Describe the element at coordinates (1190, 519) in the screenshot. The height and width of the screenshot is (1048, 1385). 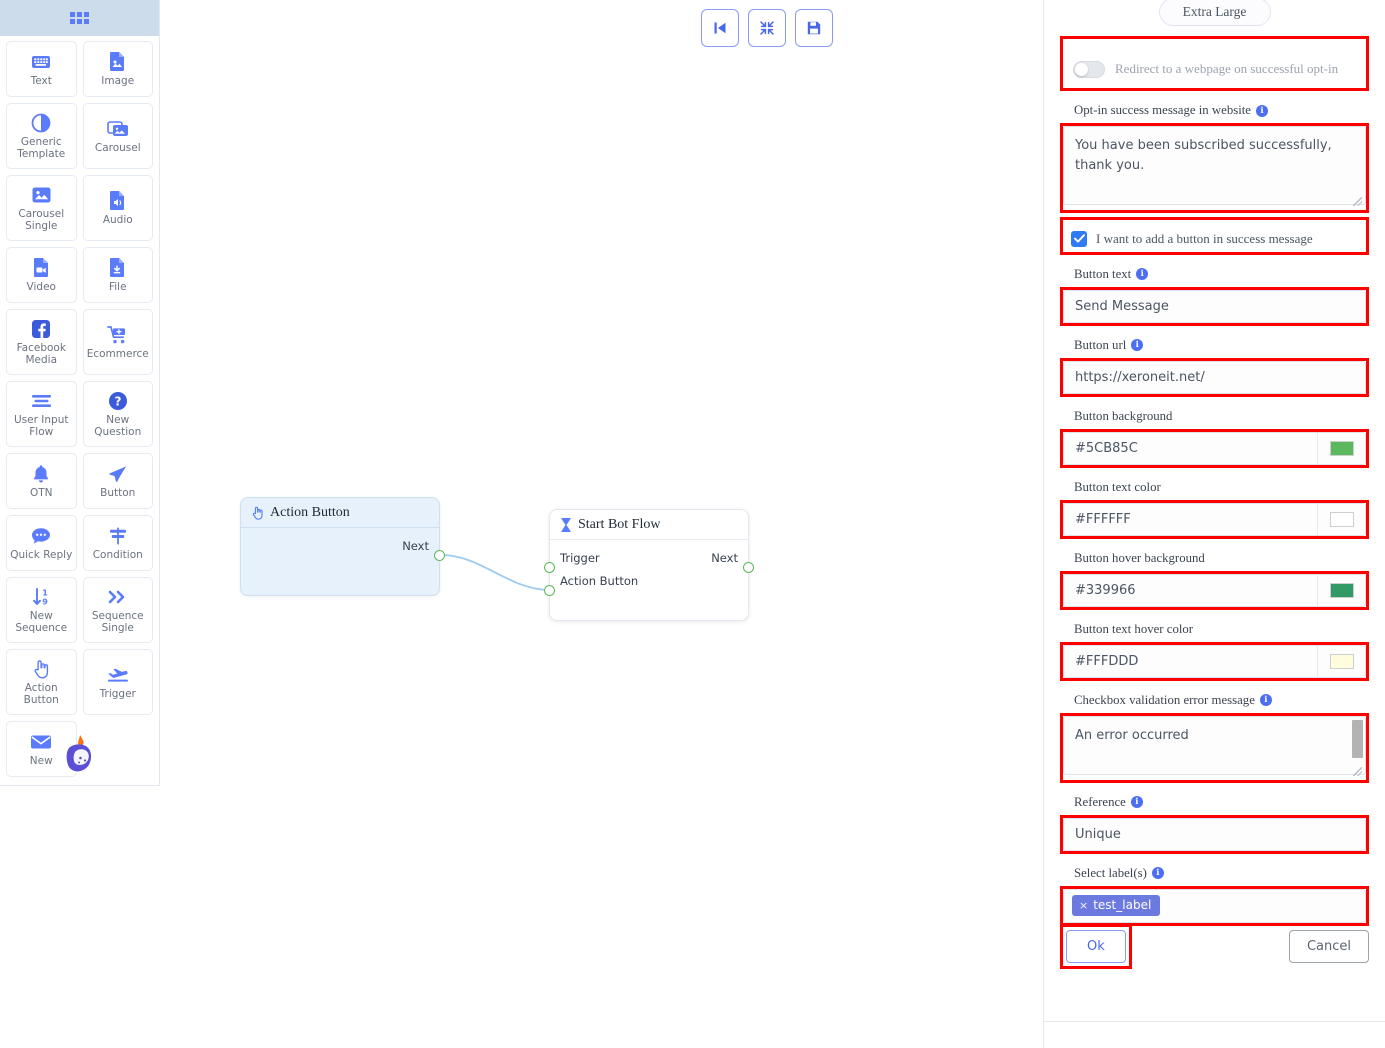
I see `button-text-color-input` at that location.